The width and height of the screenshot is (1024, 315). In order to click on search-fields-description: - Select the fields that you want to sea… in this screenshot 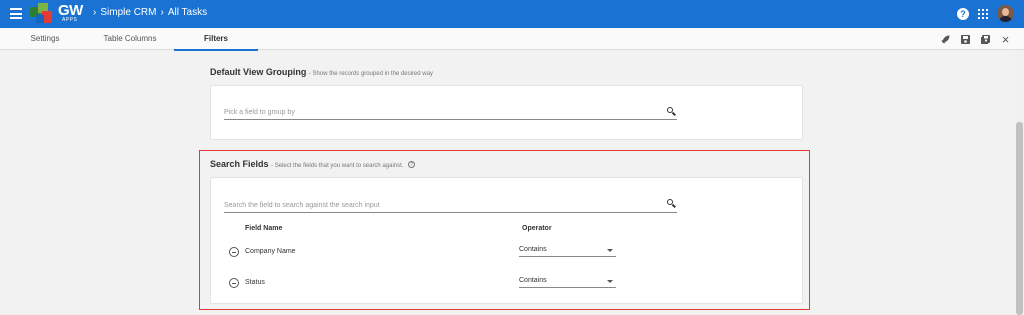, I will do `click(337, 166)`.